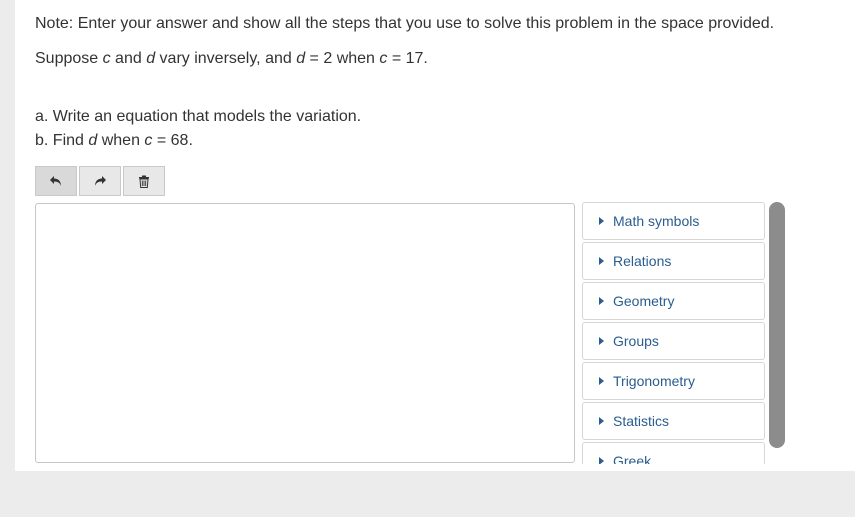  What do you see at coordinates (673, 381) in the screenshot?
I see `palette-item-trigonometry: Trigonometry` at bounding box center [673, 381].